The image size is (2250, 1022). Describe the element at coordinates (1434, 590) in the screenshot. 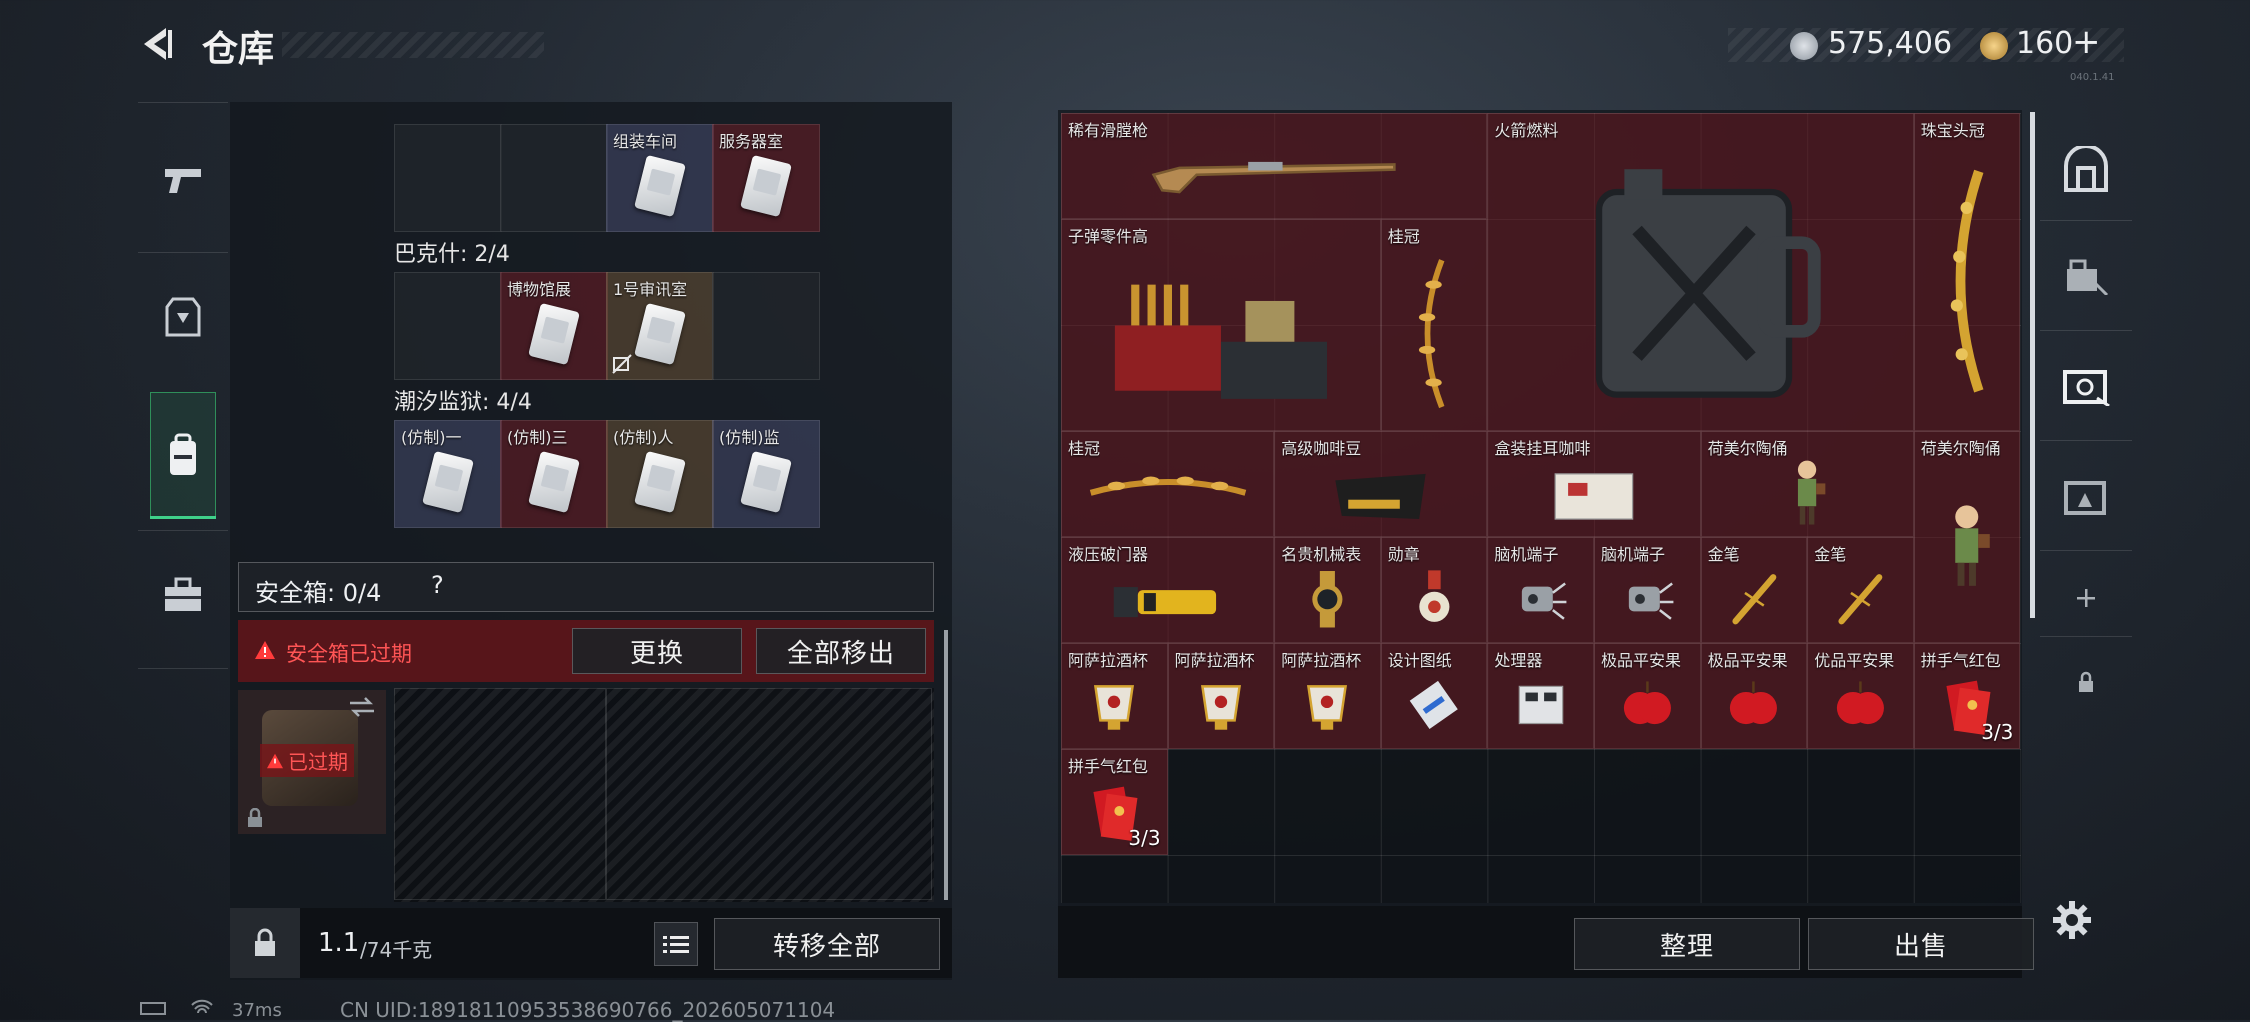

I see `stash-item: 勋章` at that location.